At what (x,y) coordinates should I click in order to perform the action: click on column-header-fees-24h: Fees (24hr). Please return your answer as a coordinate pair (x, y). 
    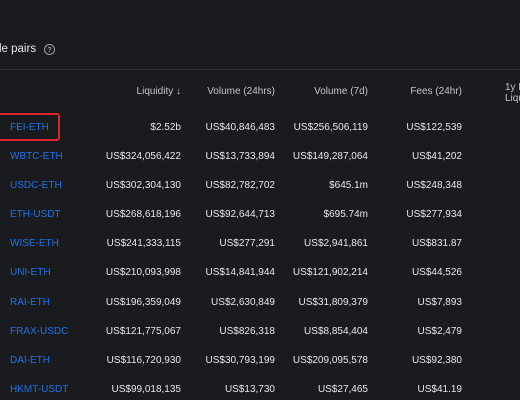
    Looking at the image, I should click on (436, 91).